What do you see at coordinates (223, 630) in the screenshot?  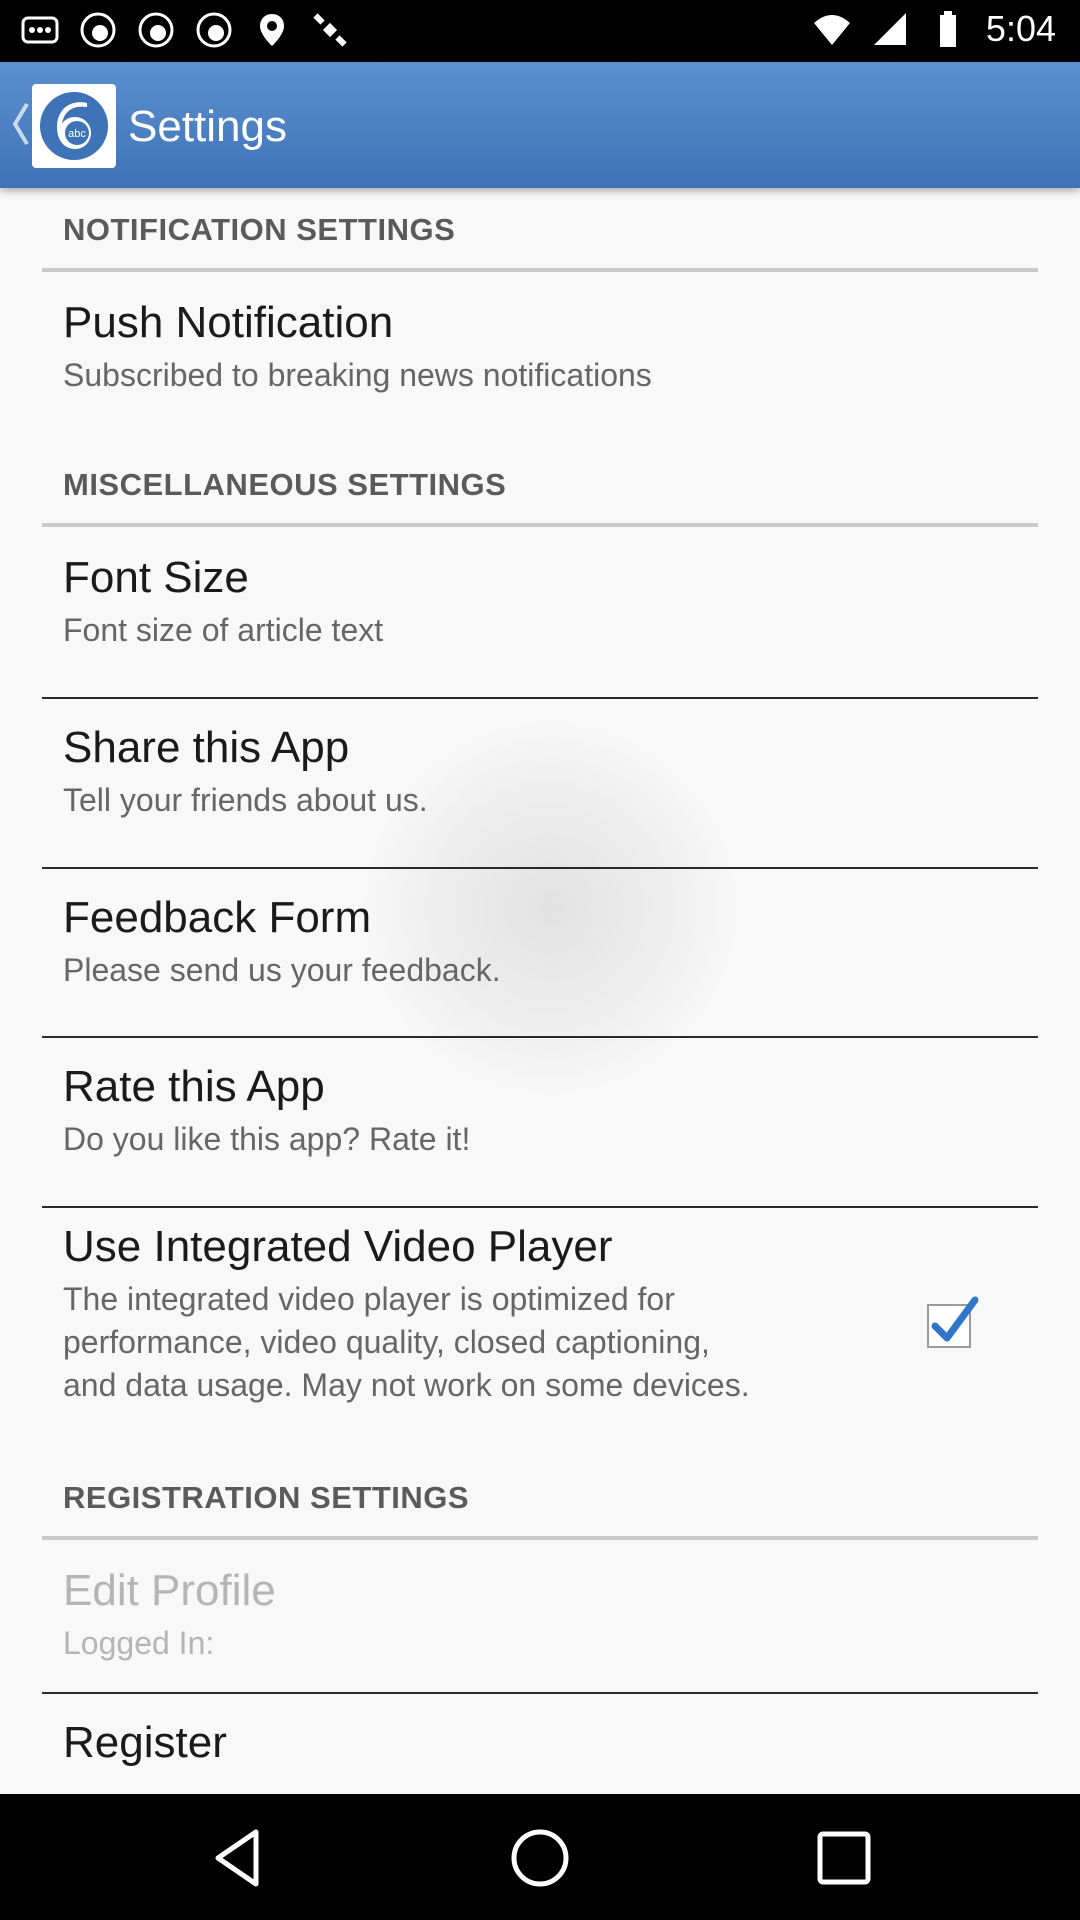 I see `item-subtitle: Font size of article text` at bounding box center [223, 630].